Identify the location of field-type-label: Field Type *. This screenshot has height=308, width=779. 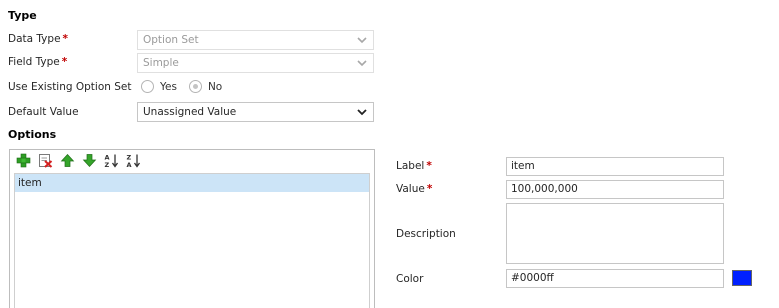
(37, 62).